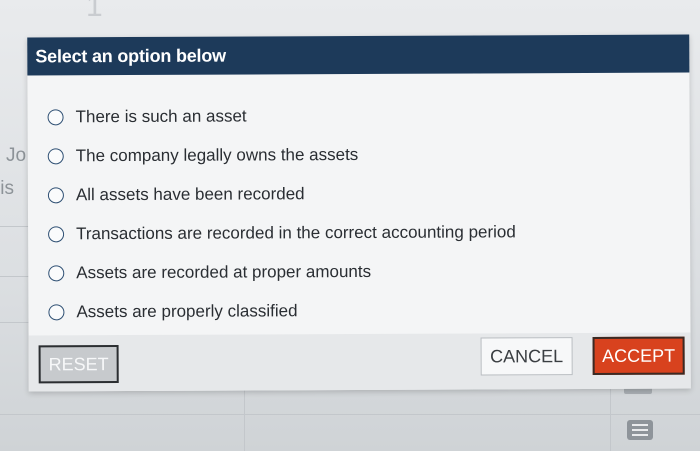  I want to click on option-label: All assets have been recorded, so click(190, 193).